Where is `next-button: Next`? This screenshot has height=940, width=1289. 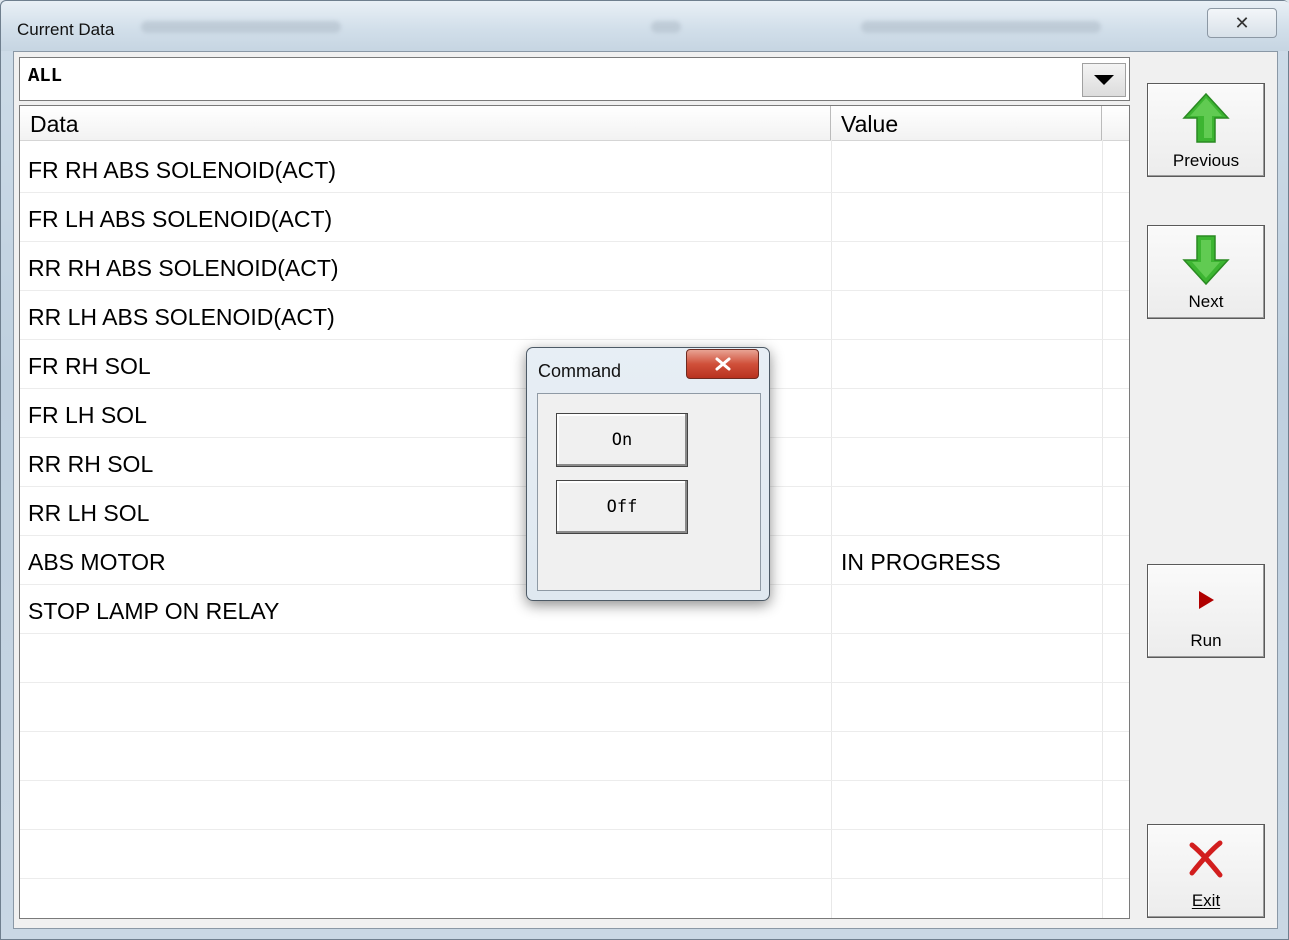 next-button: Next is located at coordinates (1206, 272).